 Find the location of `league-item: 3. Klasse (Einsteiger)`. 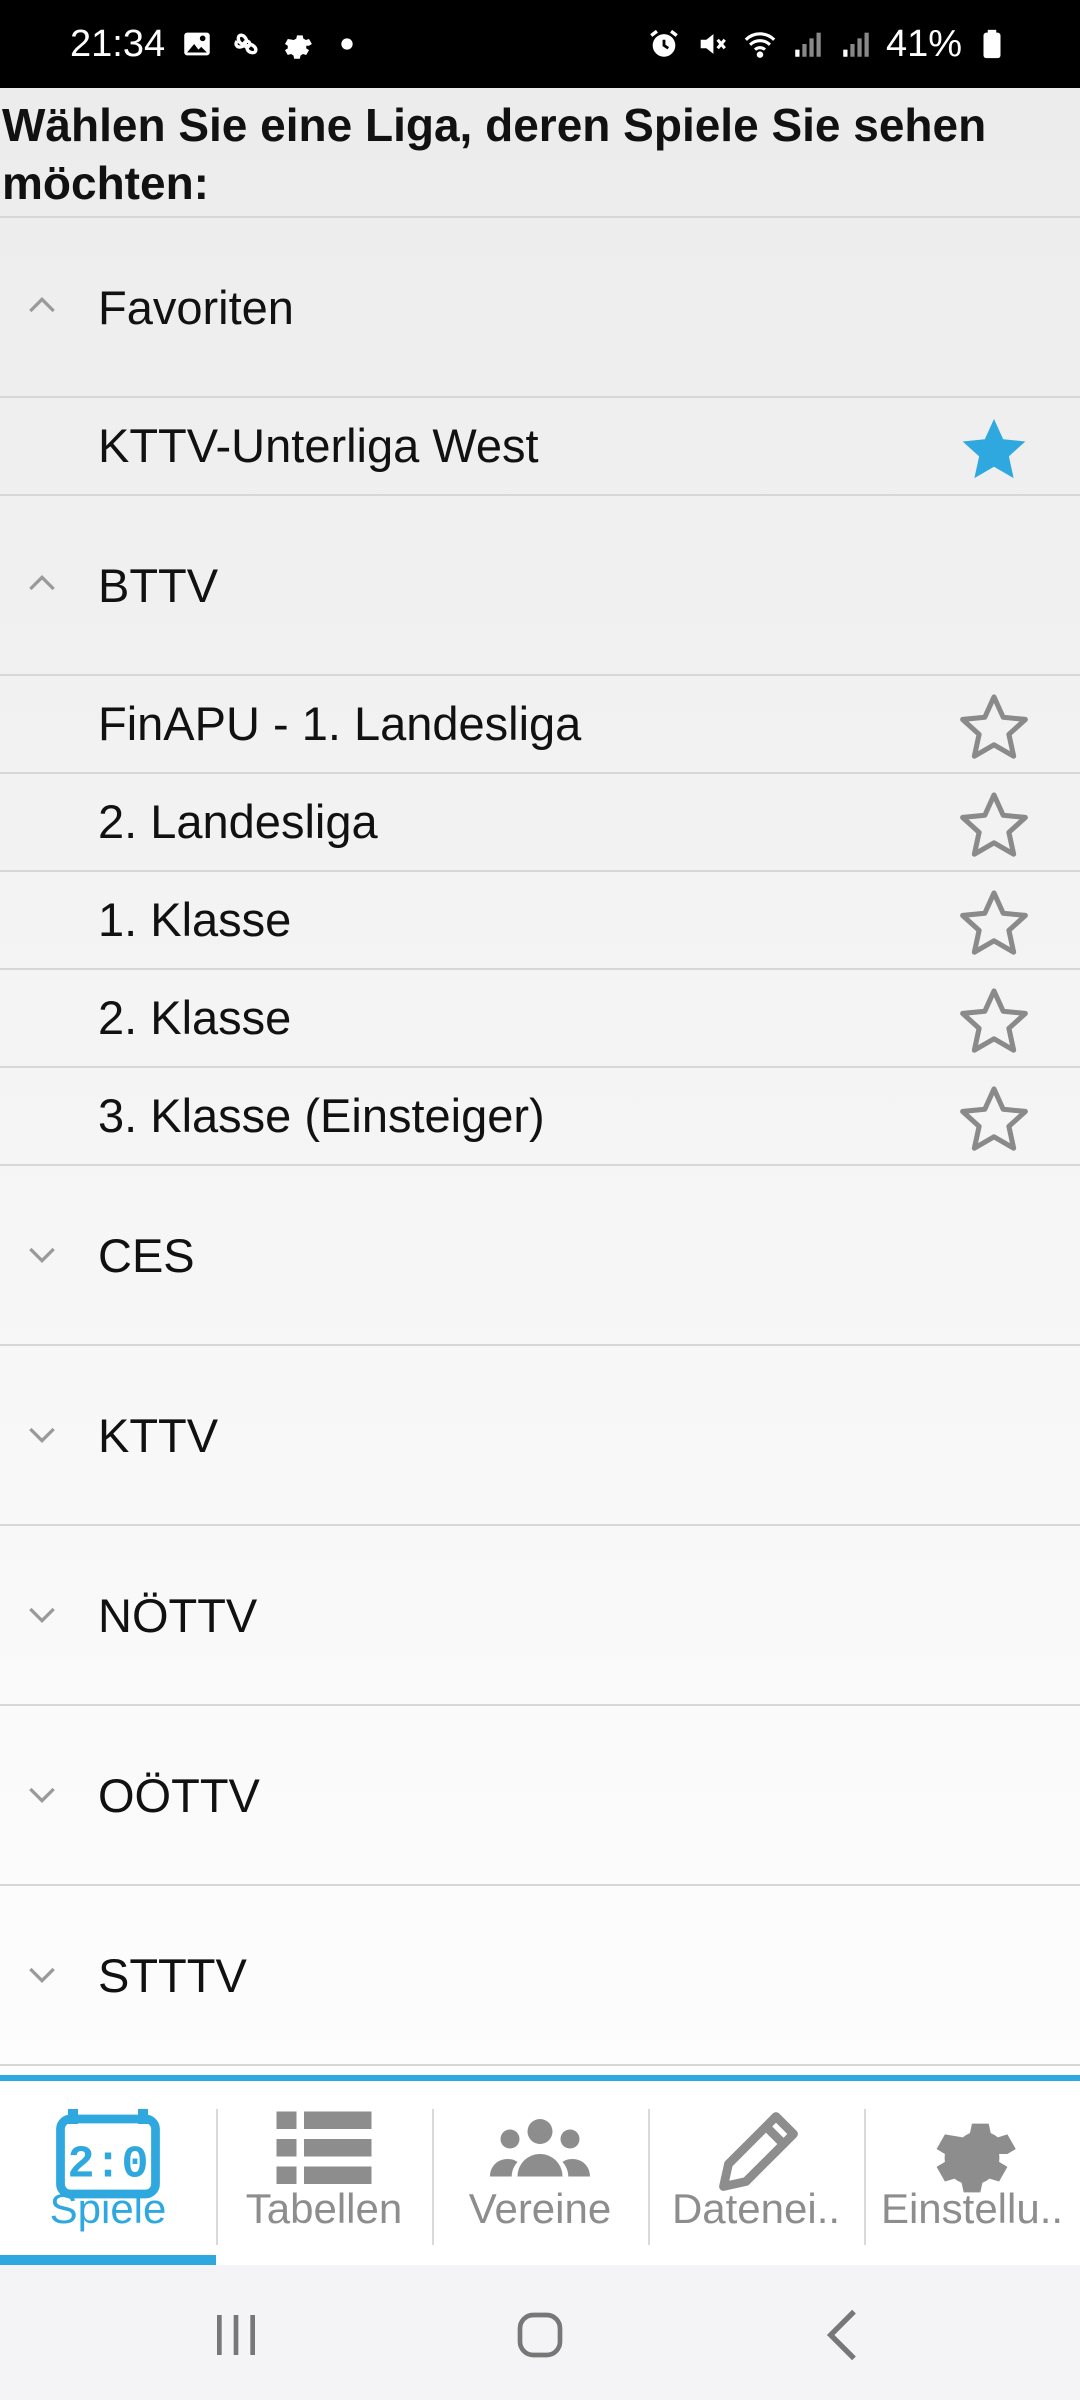

league-item: 3. Klasse (Einsteiger) is located at coordinates (540, 1117).